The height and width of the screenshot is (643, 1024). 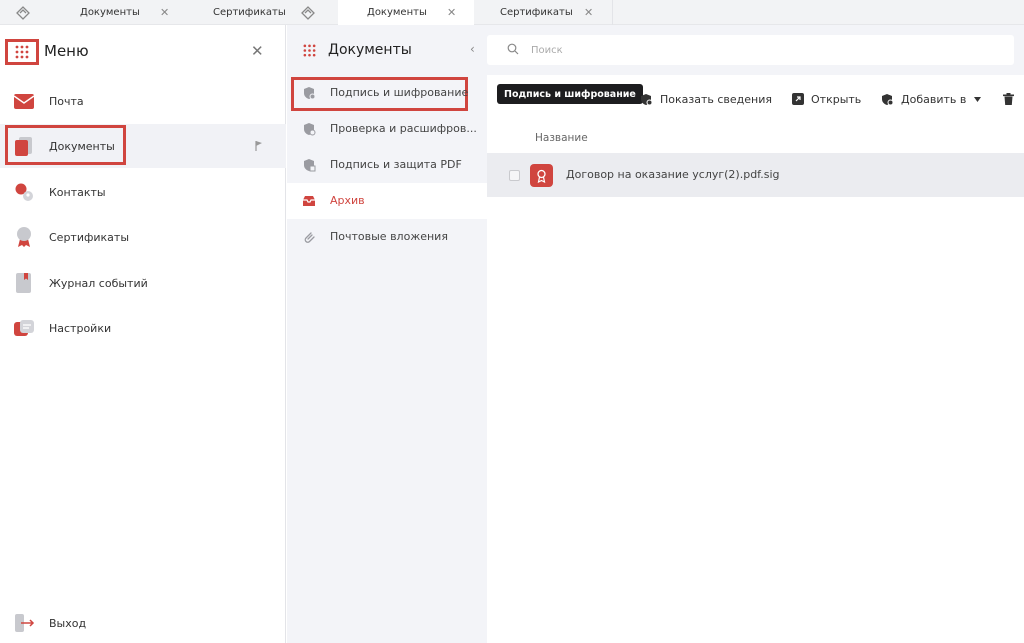 I want to click on submenu-title: Документы, so click(x=370, y=50).